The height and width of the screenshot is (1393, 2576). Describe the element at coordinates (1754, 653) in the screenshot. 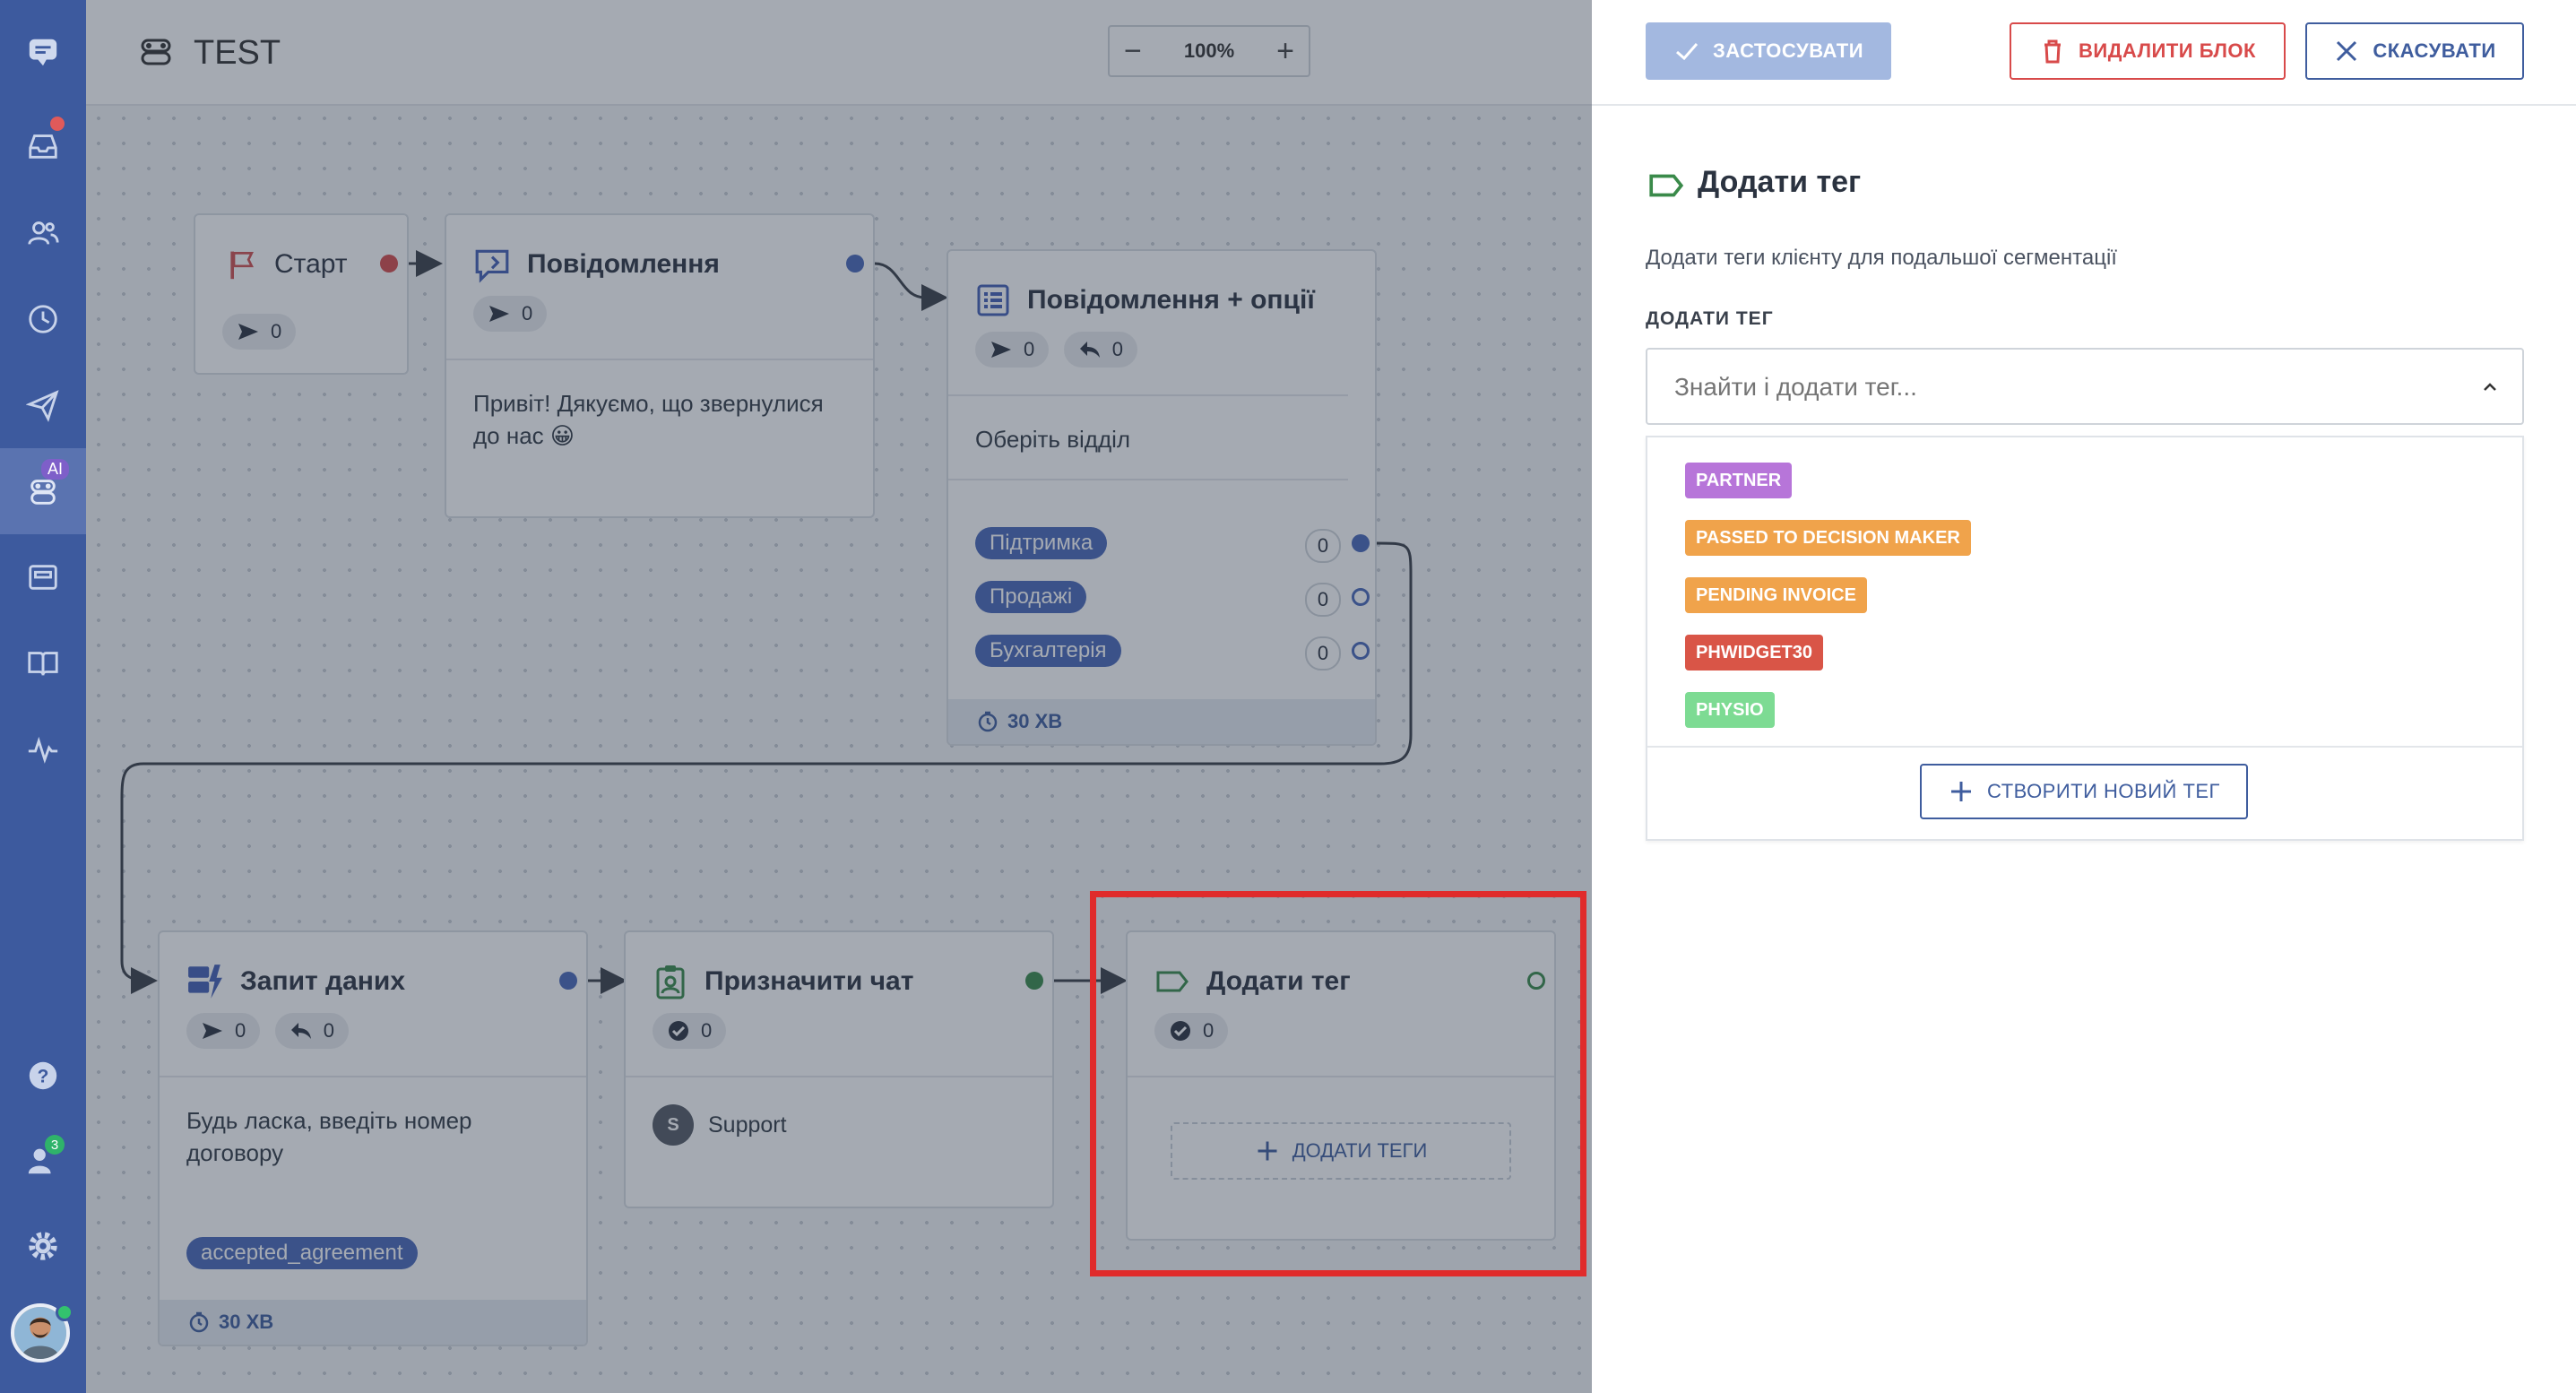

I see `tag-option-phwidget30: PHWIDGET30` at that location.